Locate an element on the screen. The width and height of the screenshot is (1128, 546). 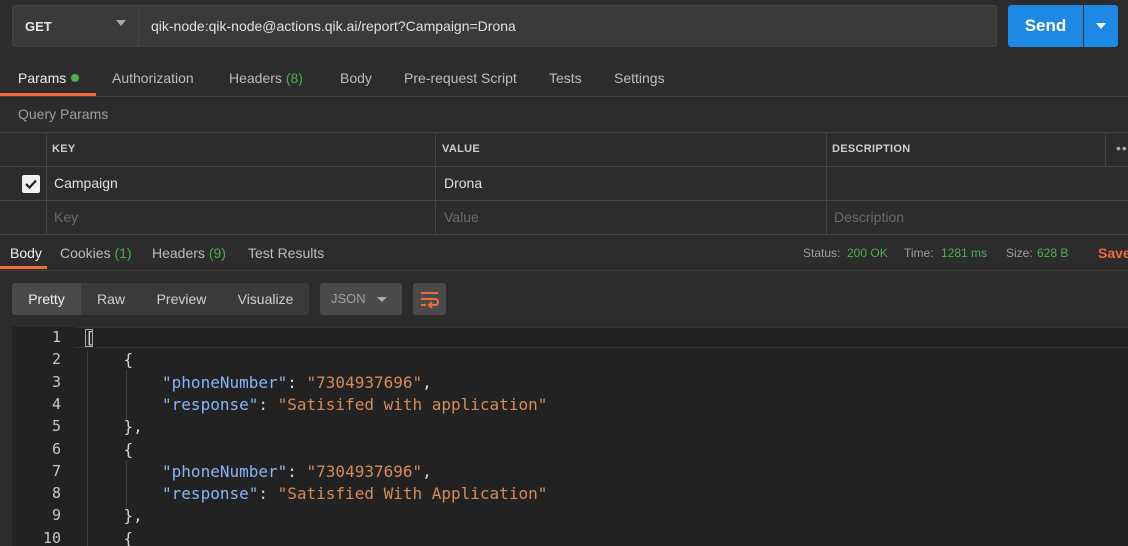
active-tab-indicator is located at coordinates (23, 267).